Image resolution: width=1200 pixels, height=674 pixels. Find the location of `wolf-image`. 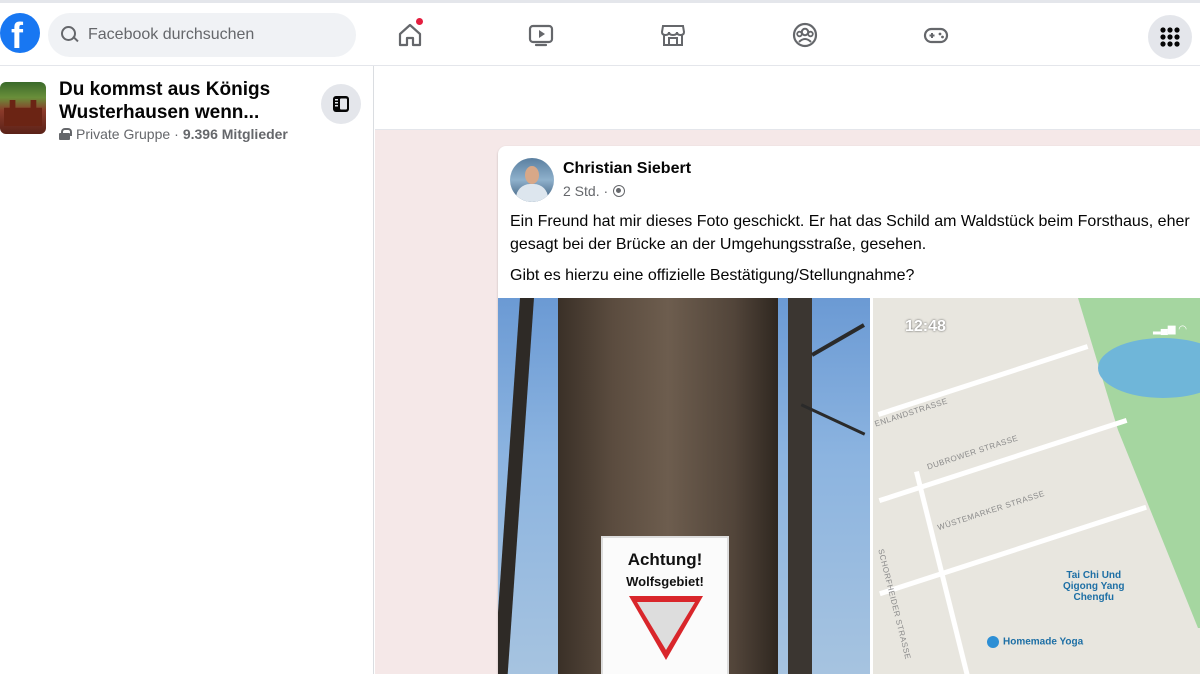

wolf-image is located at coordinates (666, 626).